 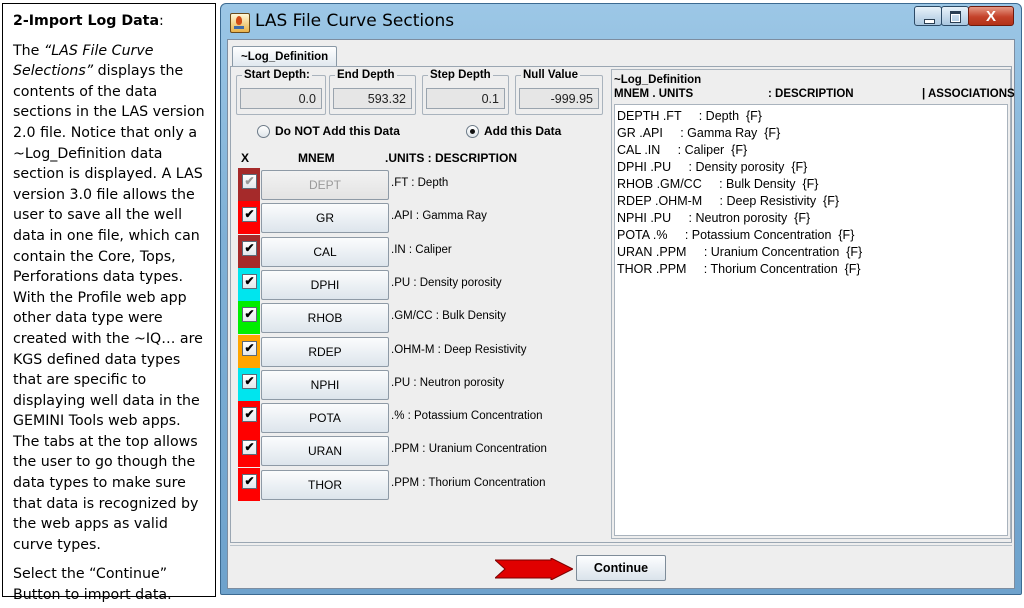 What do you see at coordinates (420, 183) in the screenshot?
I see `curve-description: .FT : Depth` at bounding box center [420, 183].